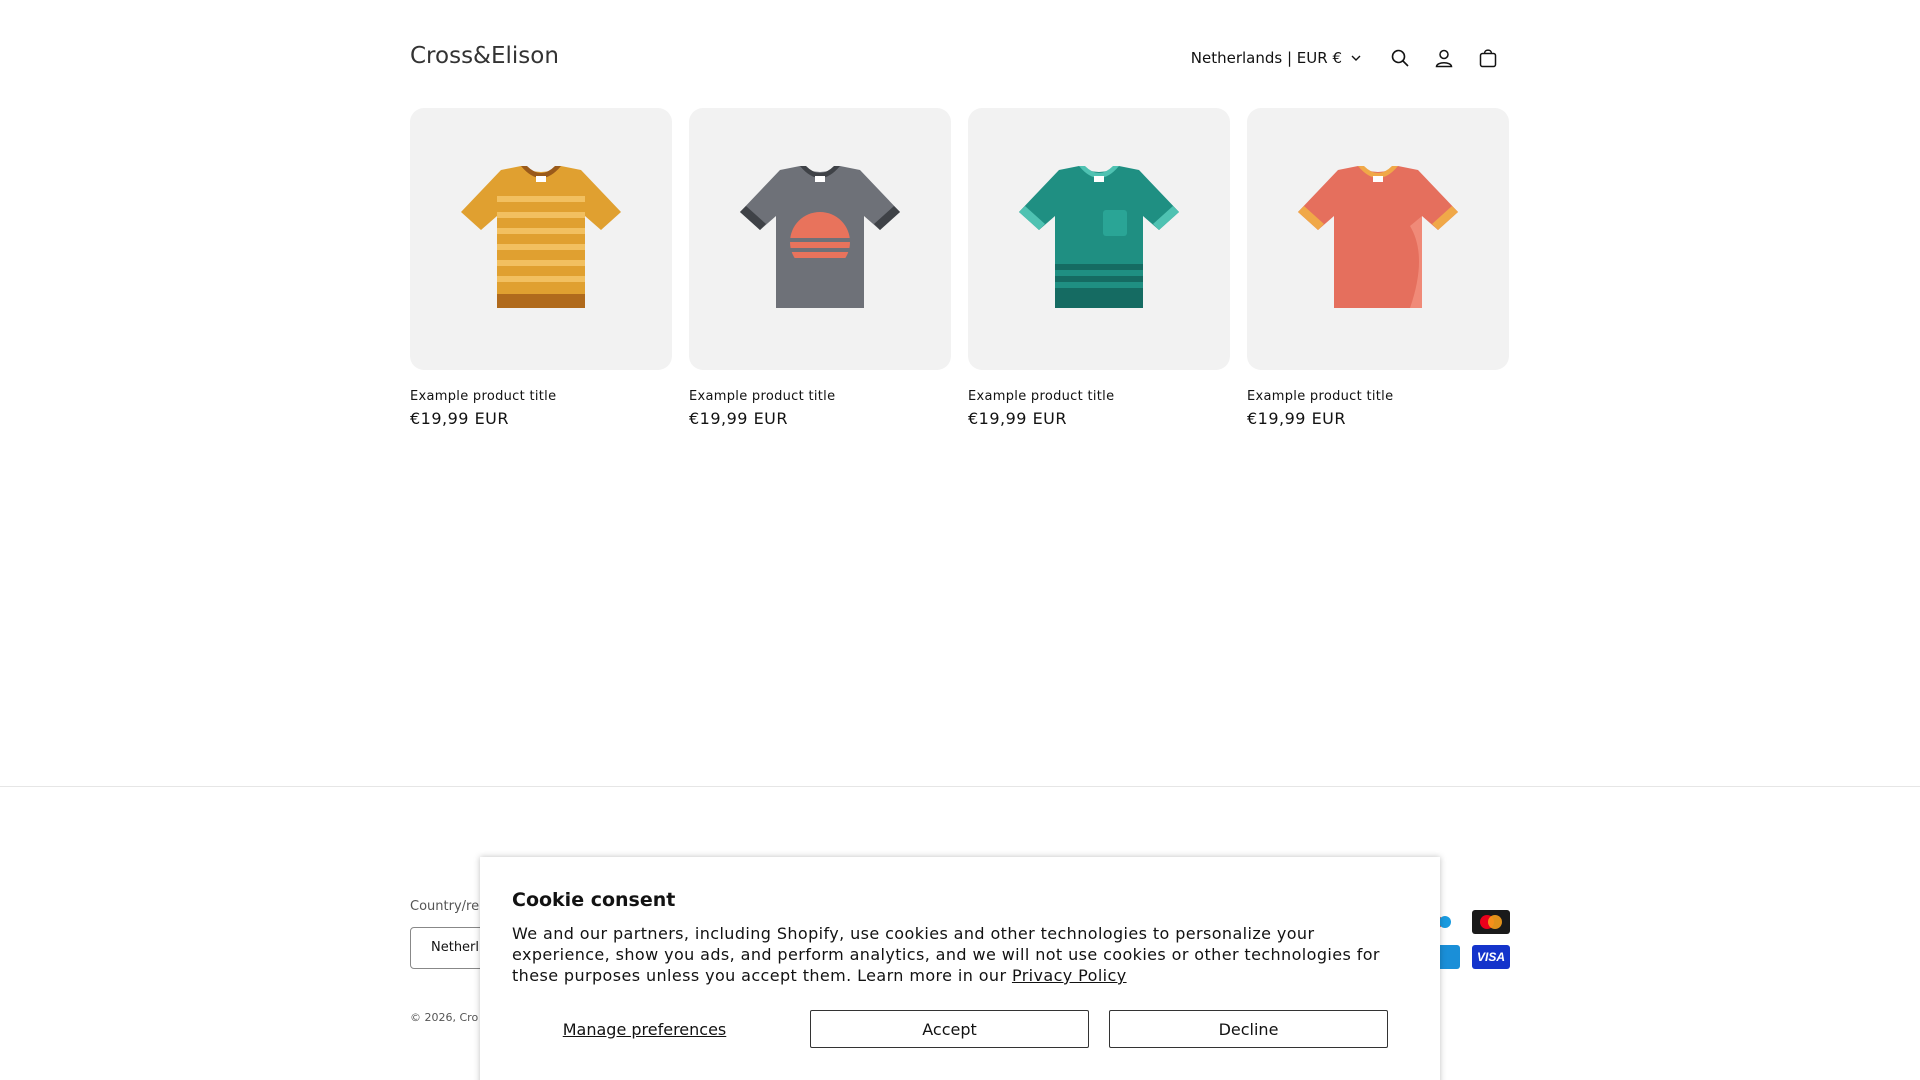  Describe the element at coordinates (594, 900) in the screenshot. I see `cookie-title: Cookie consent` at that location.